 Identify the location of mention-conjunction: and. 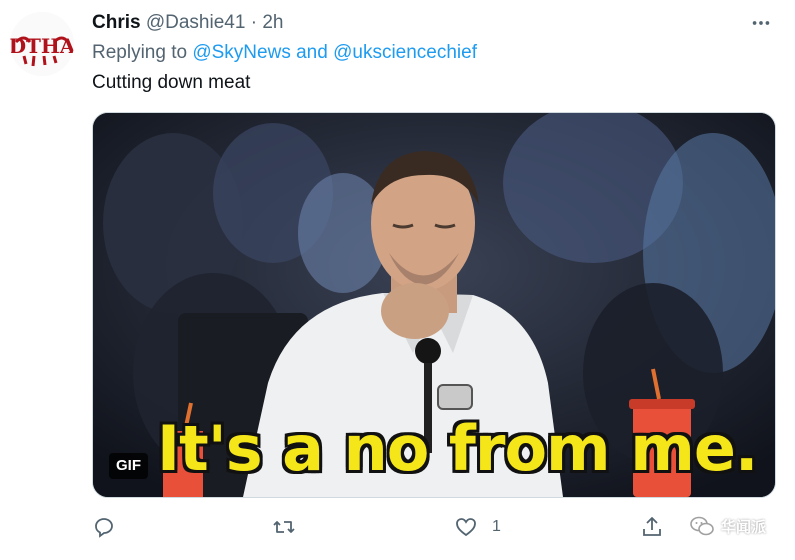
(312, 52).